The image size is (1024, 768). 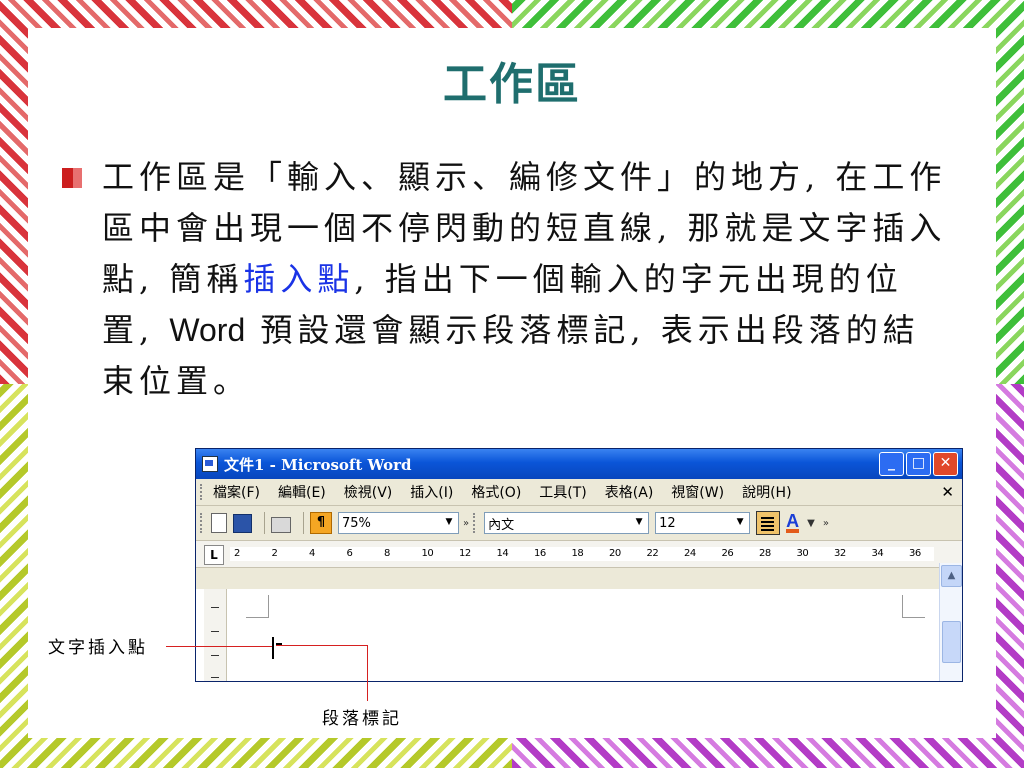 What do you see at coordinates (793, 522) in the screenshot?
I see `font-color-icon: A` at bounding box center [793, 522].